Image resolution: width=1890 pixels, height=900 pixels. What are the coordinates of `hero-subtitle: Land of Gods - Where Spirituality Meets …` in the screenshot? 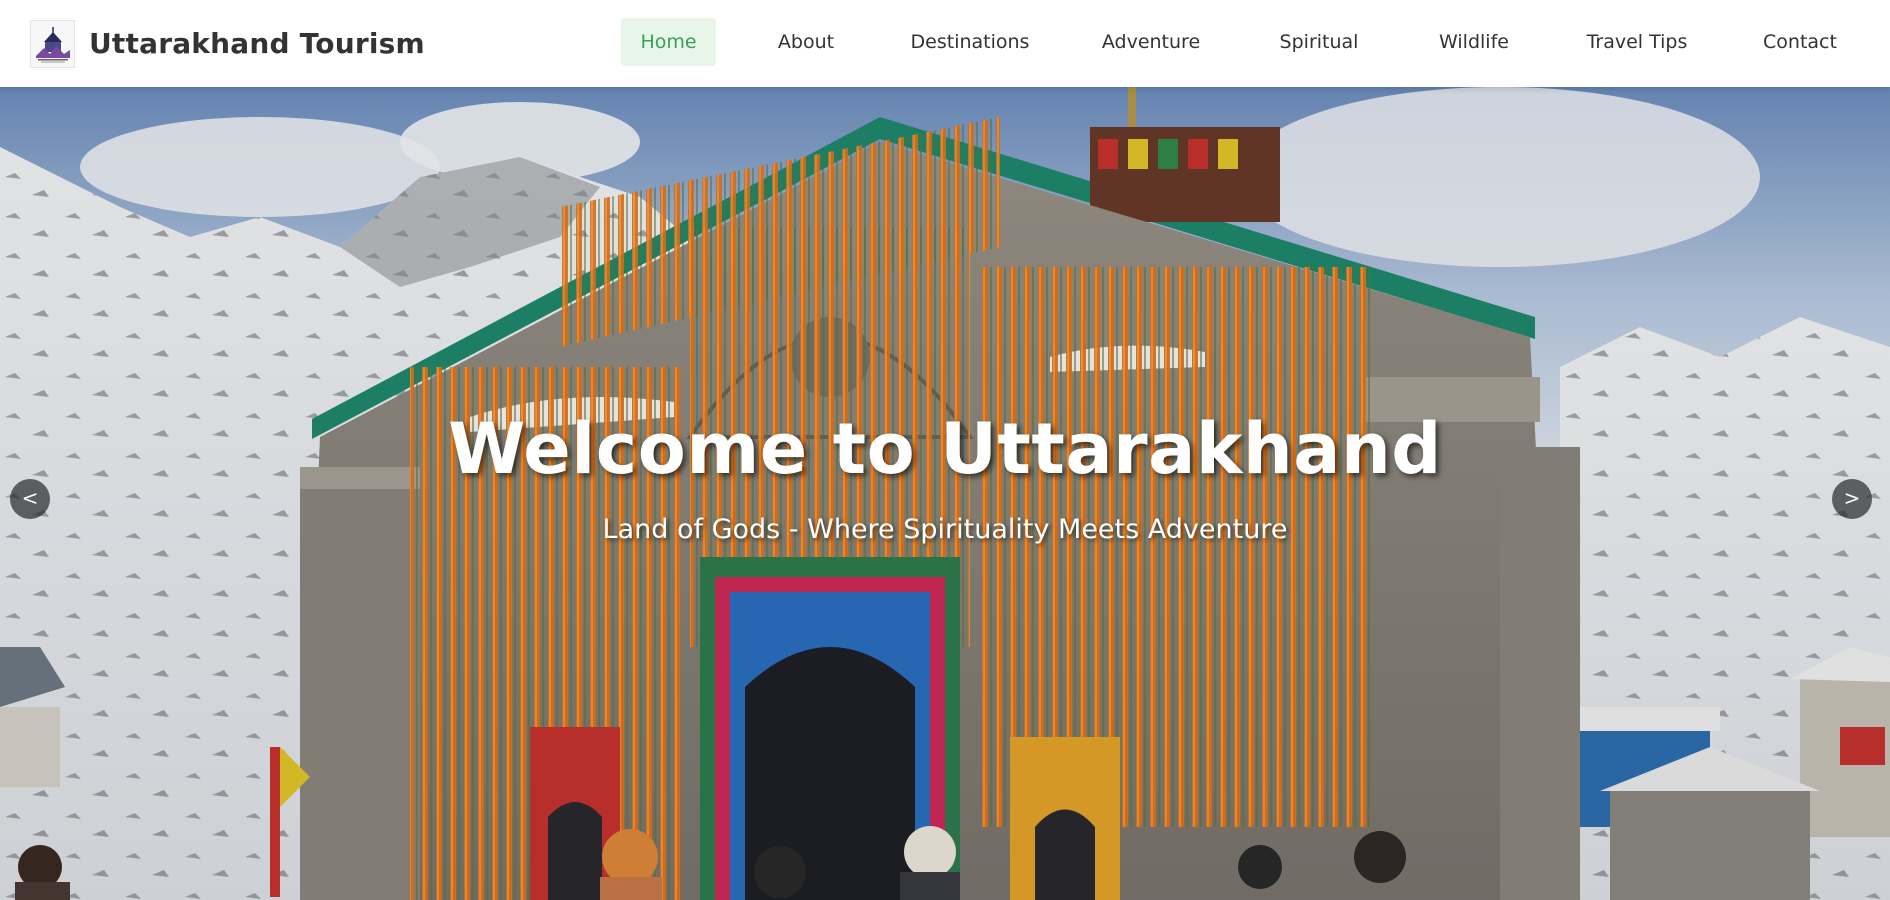 It's located at (945, 529).